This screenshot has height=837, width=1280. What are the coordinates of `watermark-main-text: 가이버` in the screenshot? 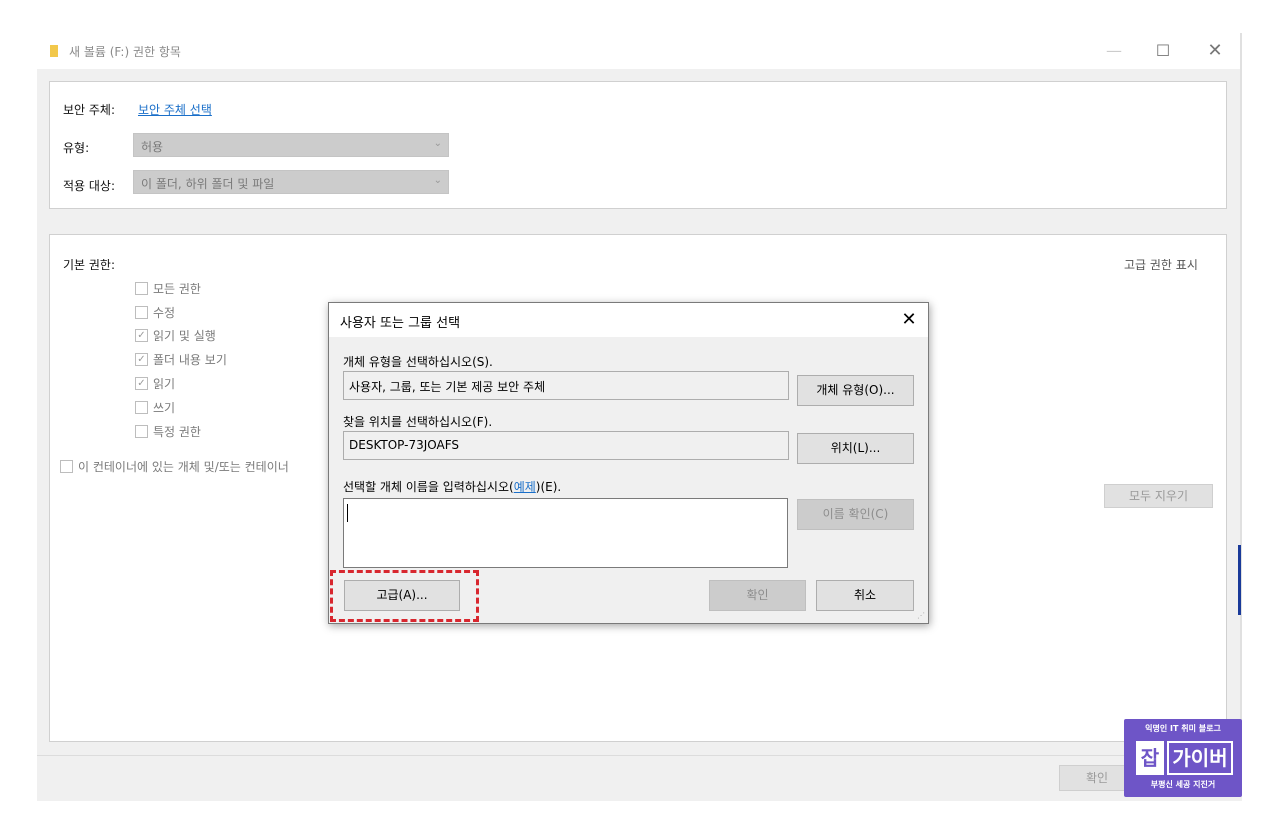 It's located at (1200, 758).